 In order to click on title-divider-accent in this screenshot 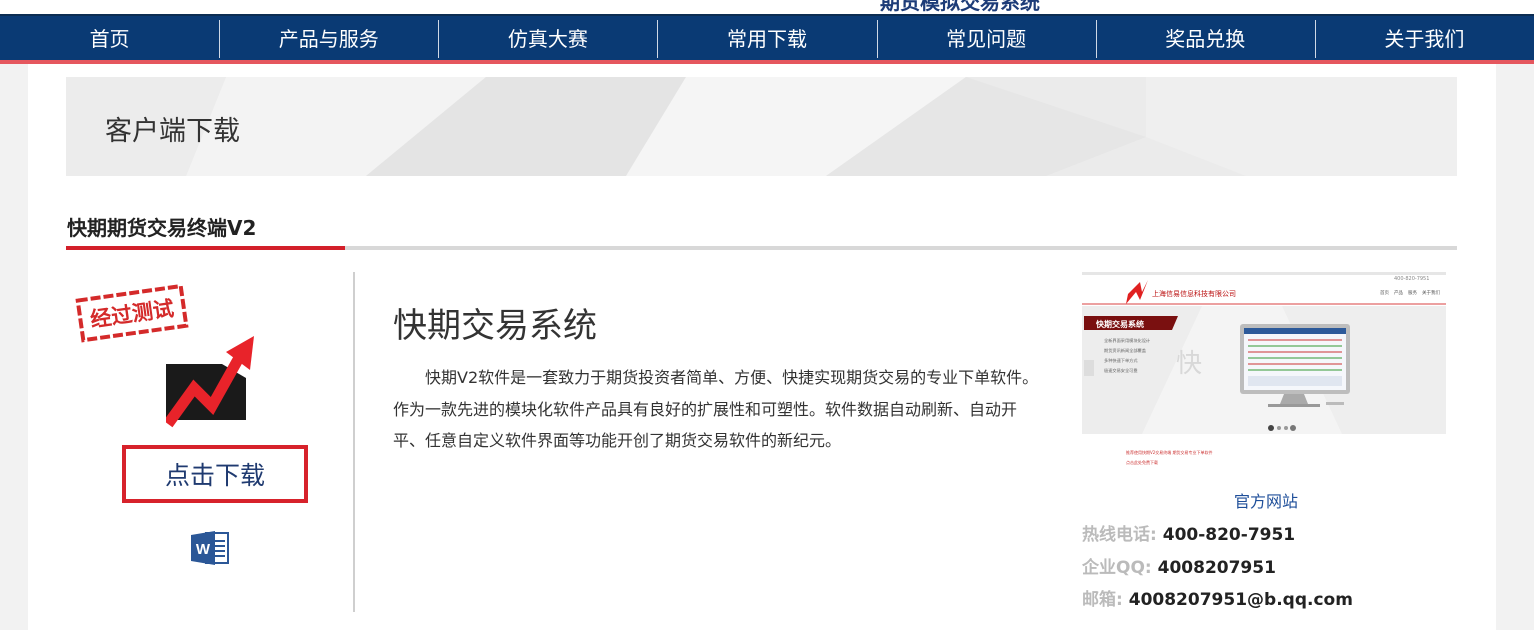, I will do `click(205, 248)`.